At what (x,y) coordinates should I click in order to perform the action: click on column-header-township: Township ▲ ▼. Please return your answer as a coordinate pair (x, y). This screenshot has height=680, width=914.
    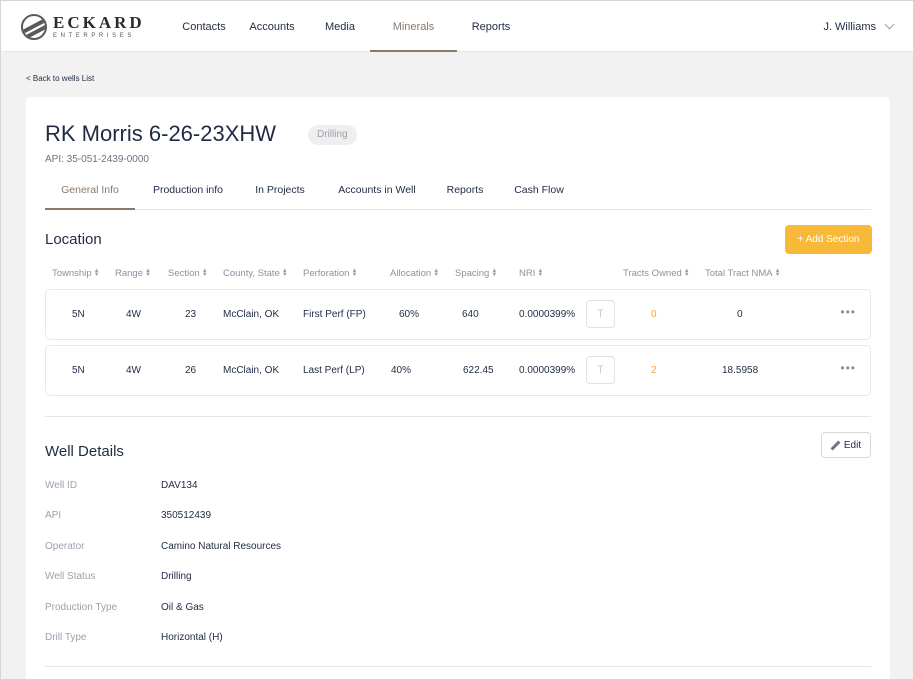
    Looking at the image, I should click on (76, 273).